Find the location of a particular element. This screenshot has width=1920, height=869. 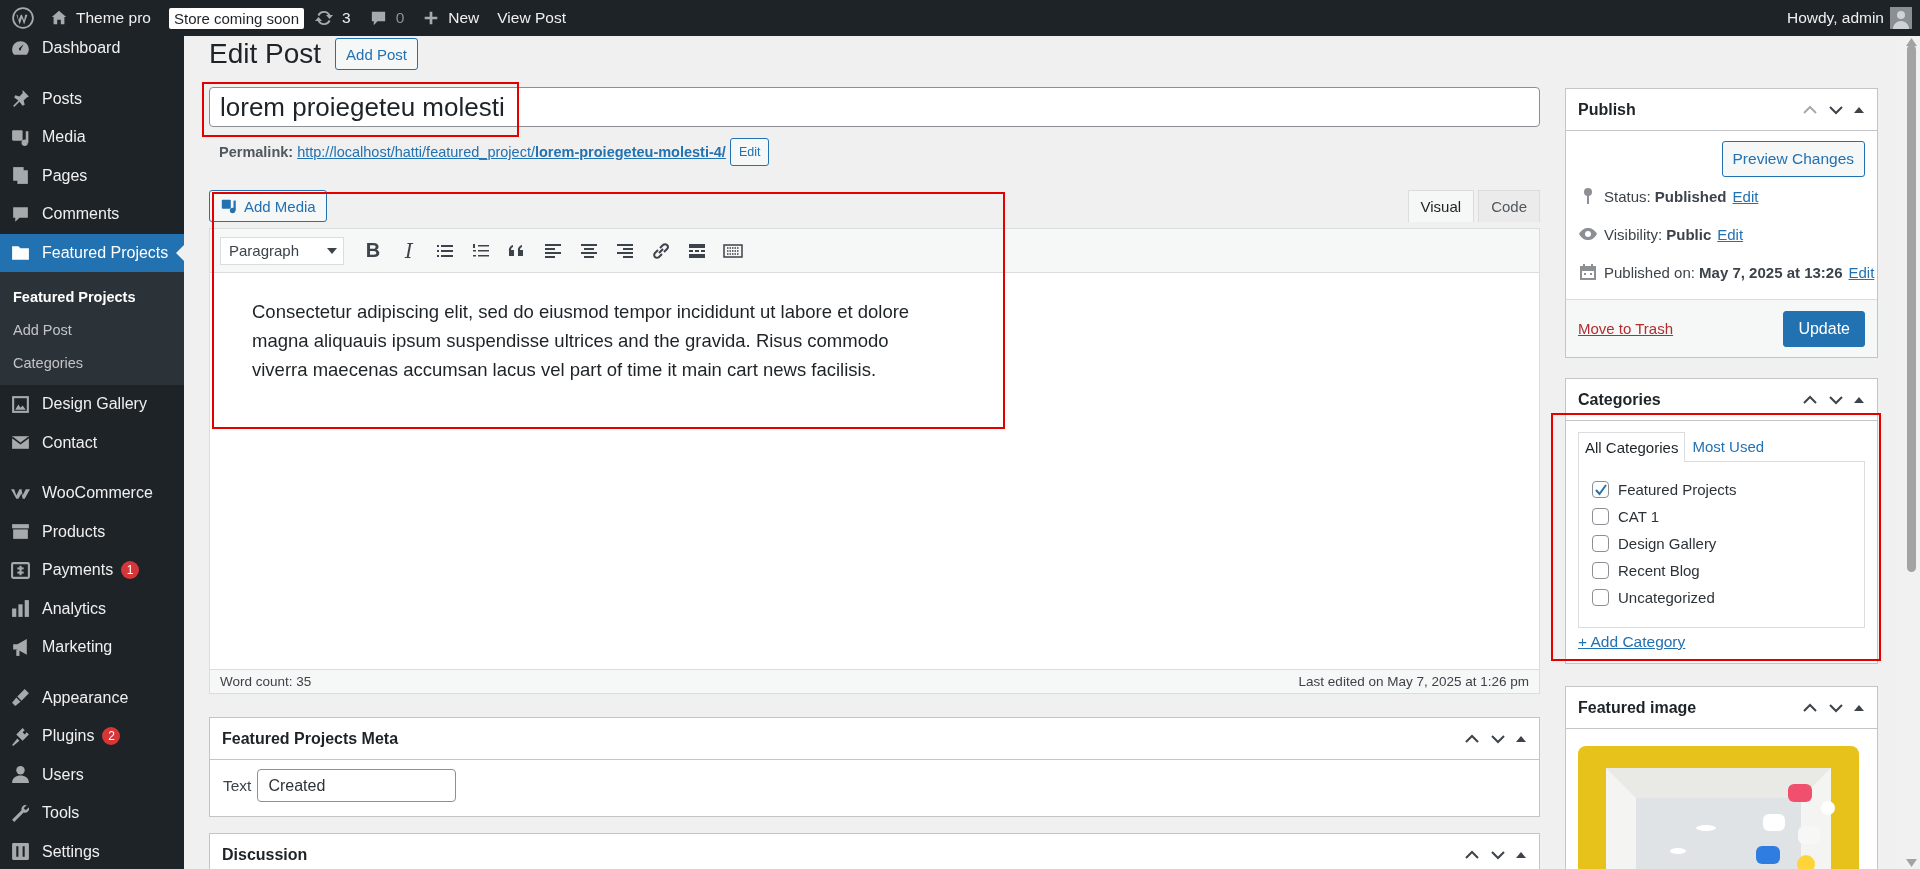

sidebar-item: Posts is located at coordinates (92, 98).